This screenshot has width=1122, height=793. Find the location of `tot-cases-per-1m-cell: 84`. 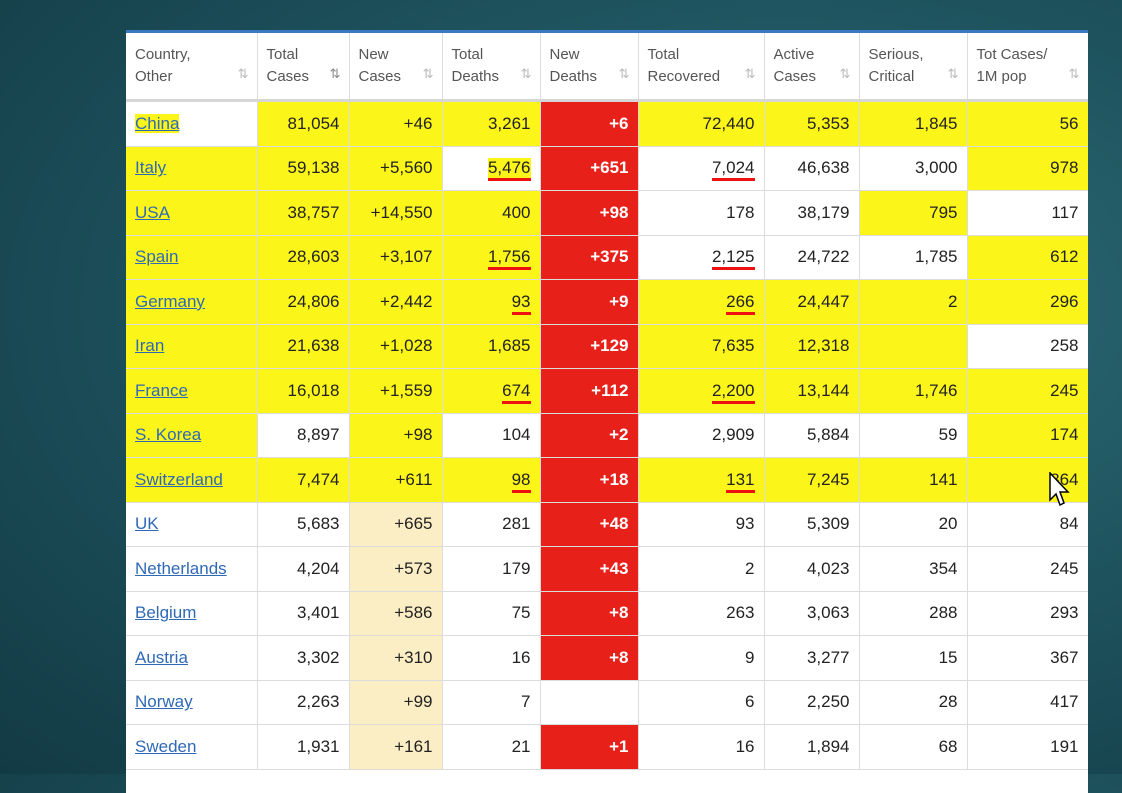

tot-cases-per-1m-cell: 84 is located at coordinates (1027, 524).